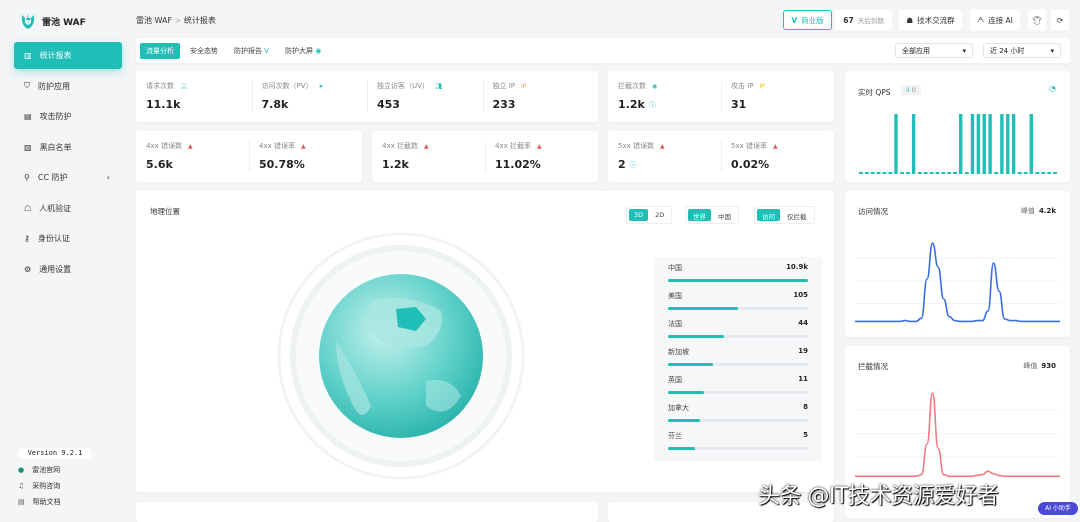 The image size is (1080, 522). I want to click on qps-badge: ıl 0, so click(911, 90).